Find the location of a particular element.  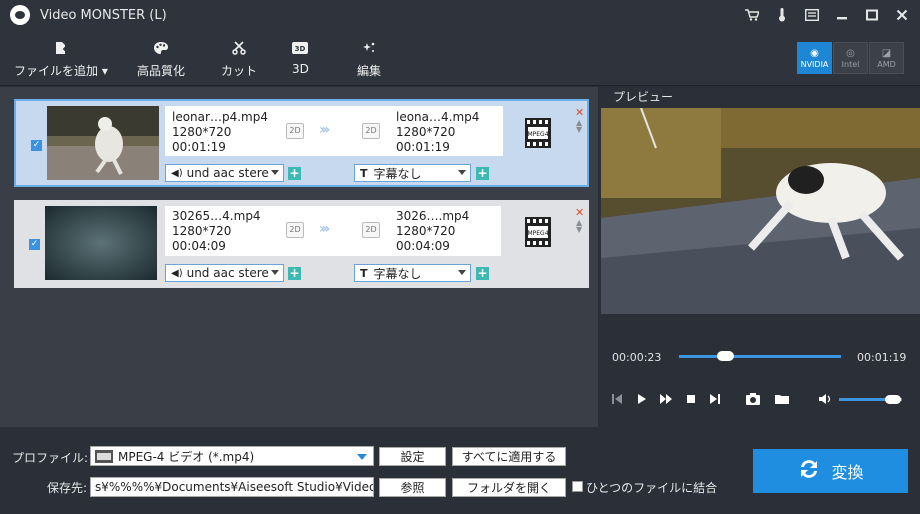

cart-icon is located at coordinates (752, 15).